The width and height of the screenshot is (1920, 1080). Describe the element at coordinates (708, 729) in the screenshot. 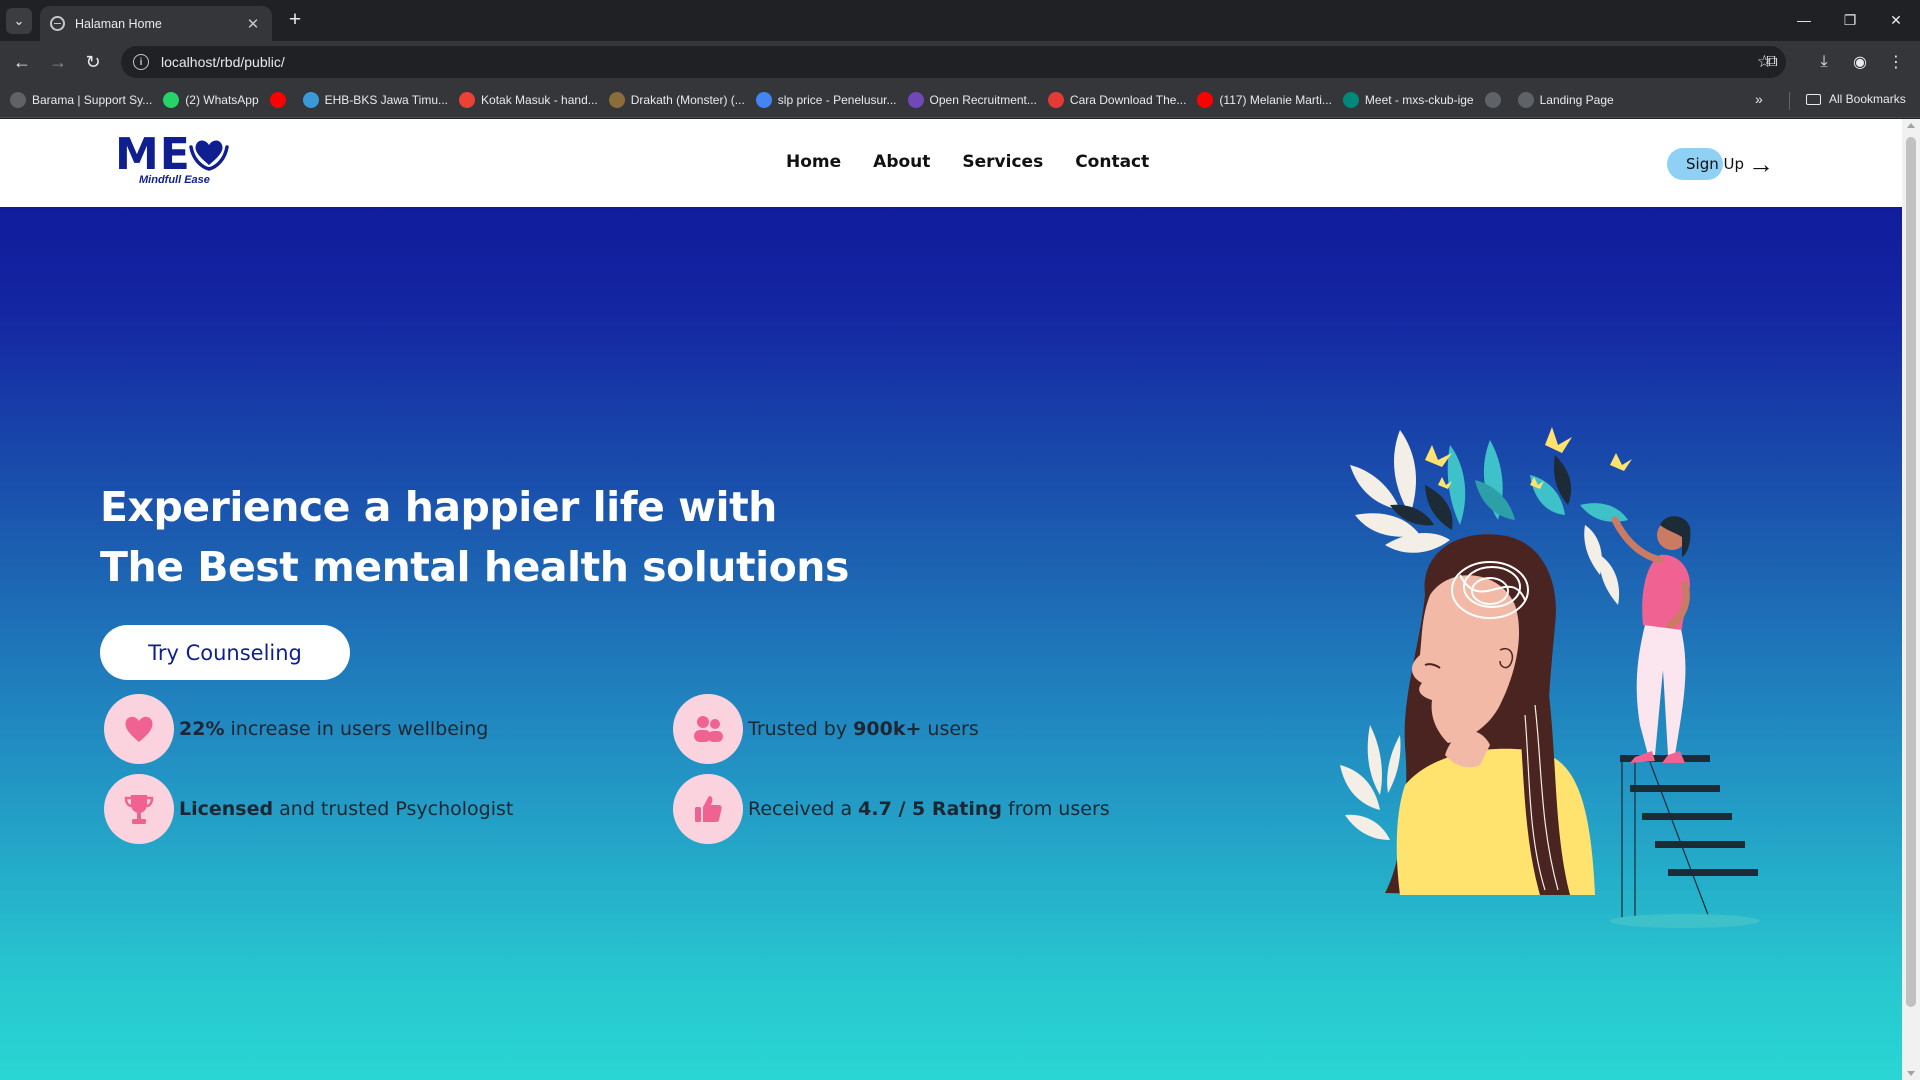

I see `users-icon` at that location.